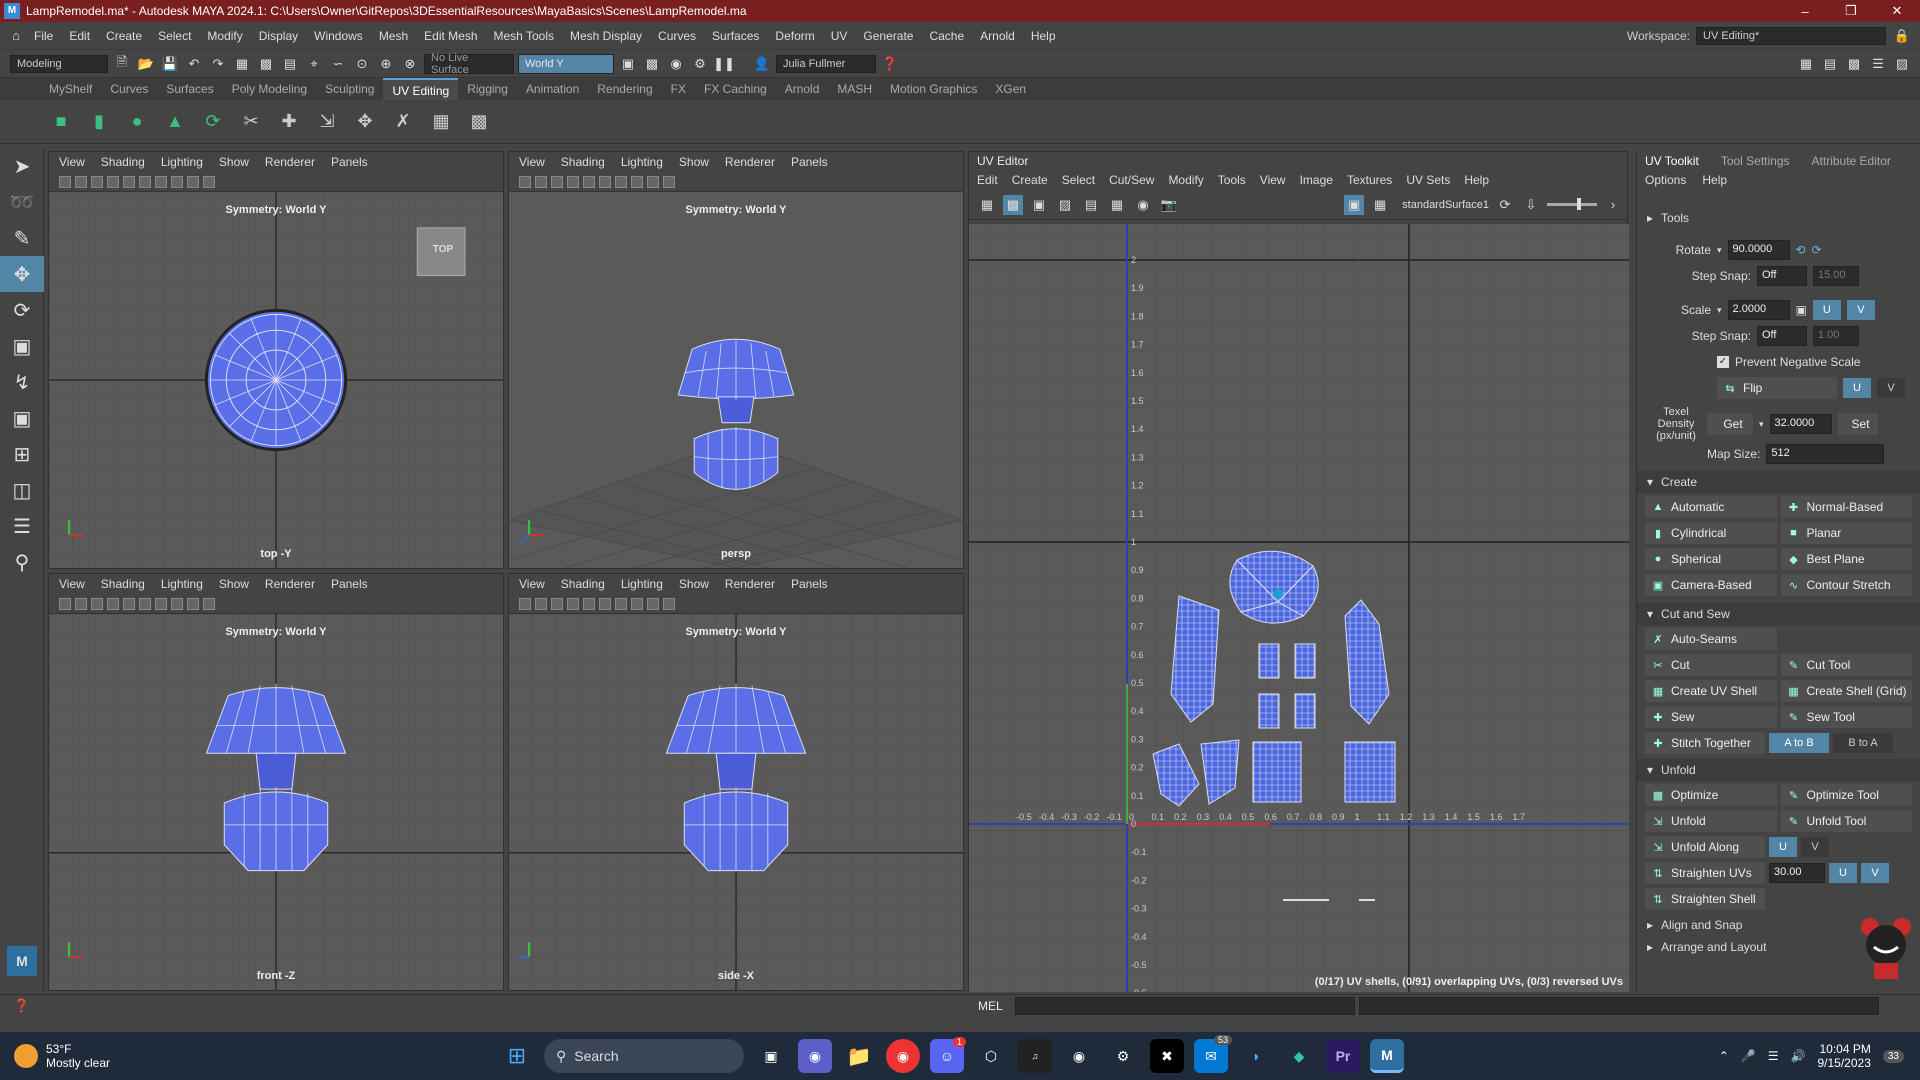 The image size is (1920, 1080). Describe the element at coordinates (386, 64) in the screenshot. I see `snap-view-icon: ⊕` at that location.